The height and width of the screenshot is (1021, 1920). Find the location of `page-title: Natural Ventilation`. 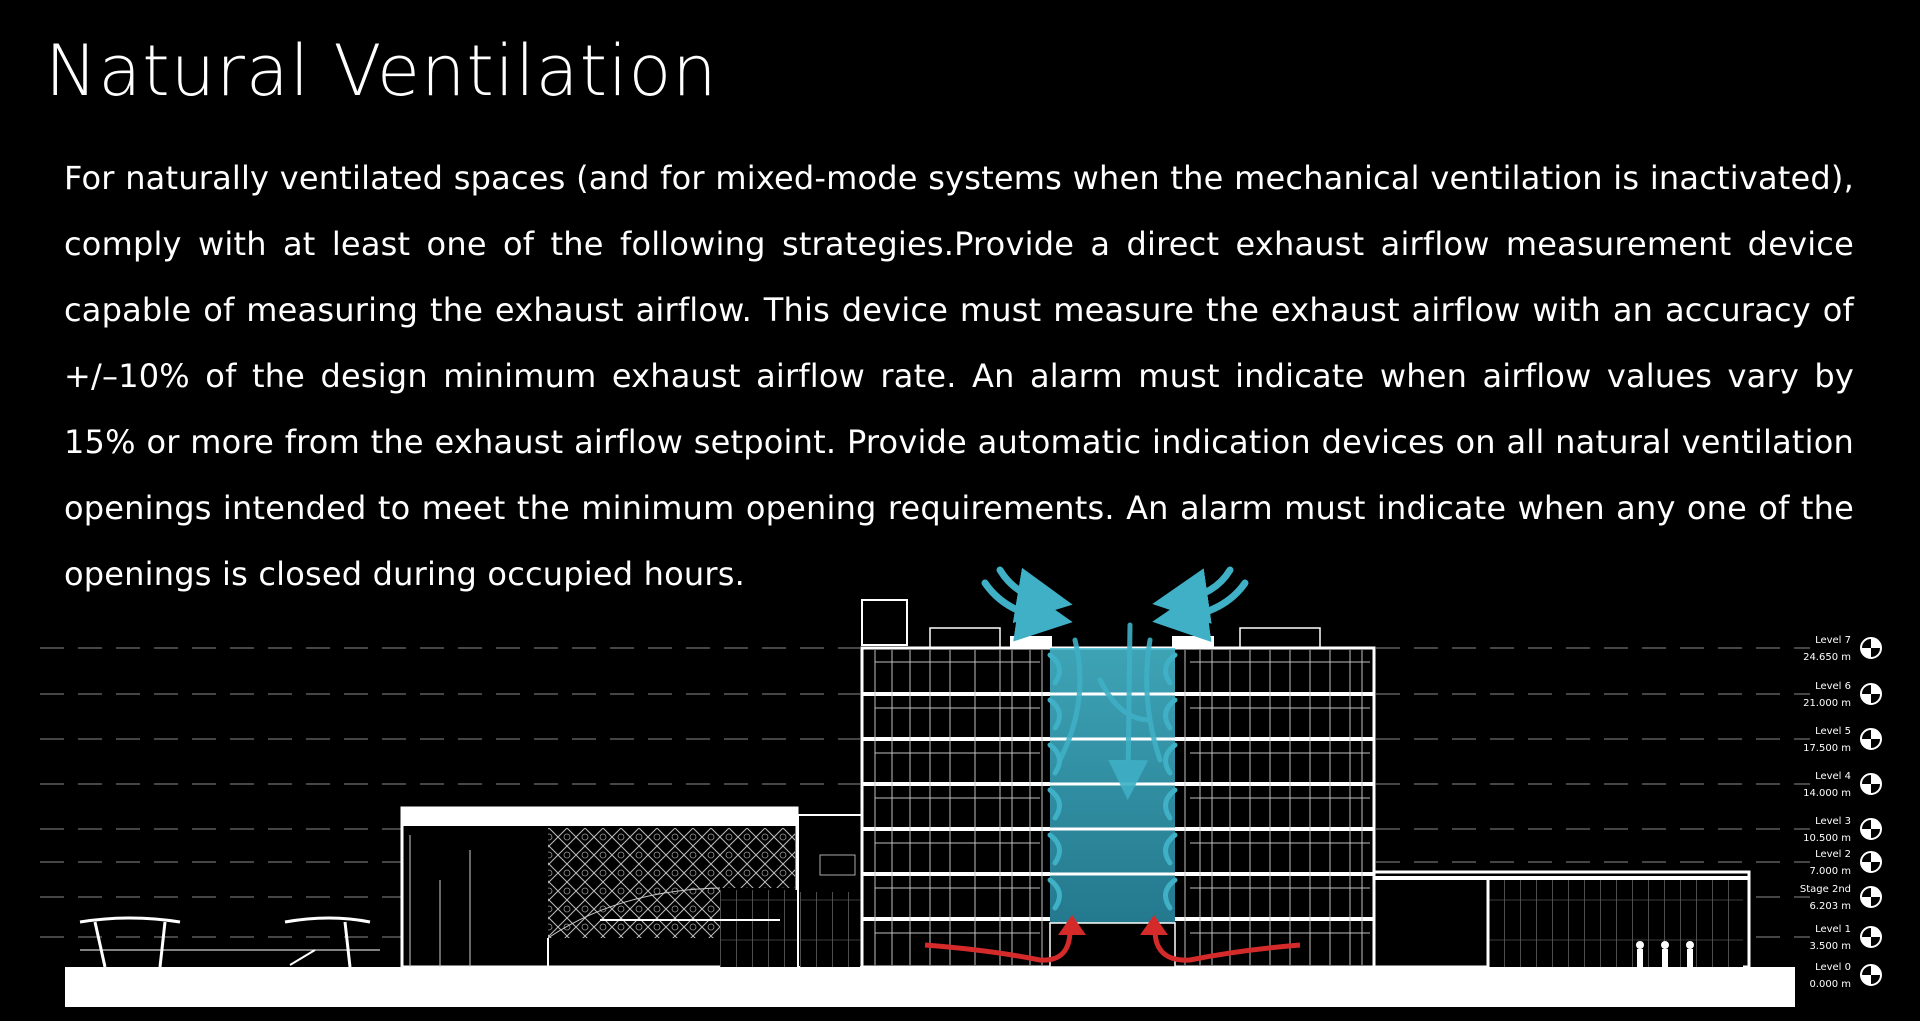

page-title: Natural Ventilation is located at coordinates (381, 71).